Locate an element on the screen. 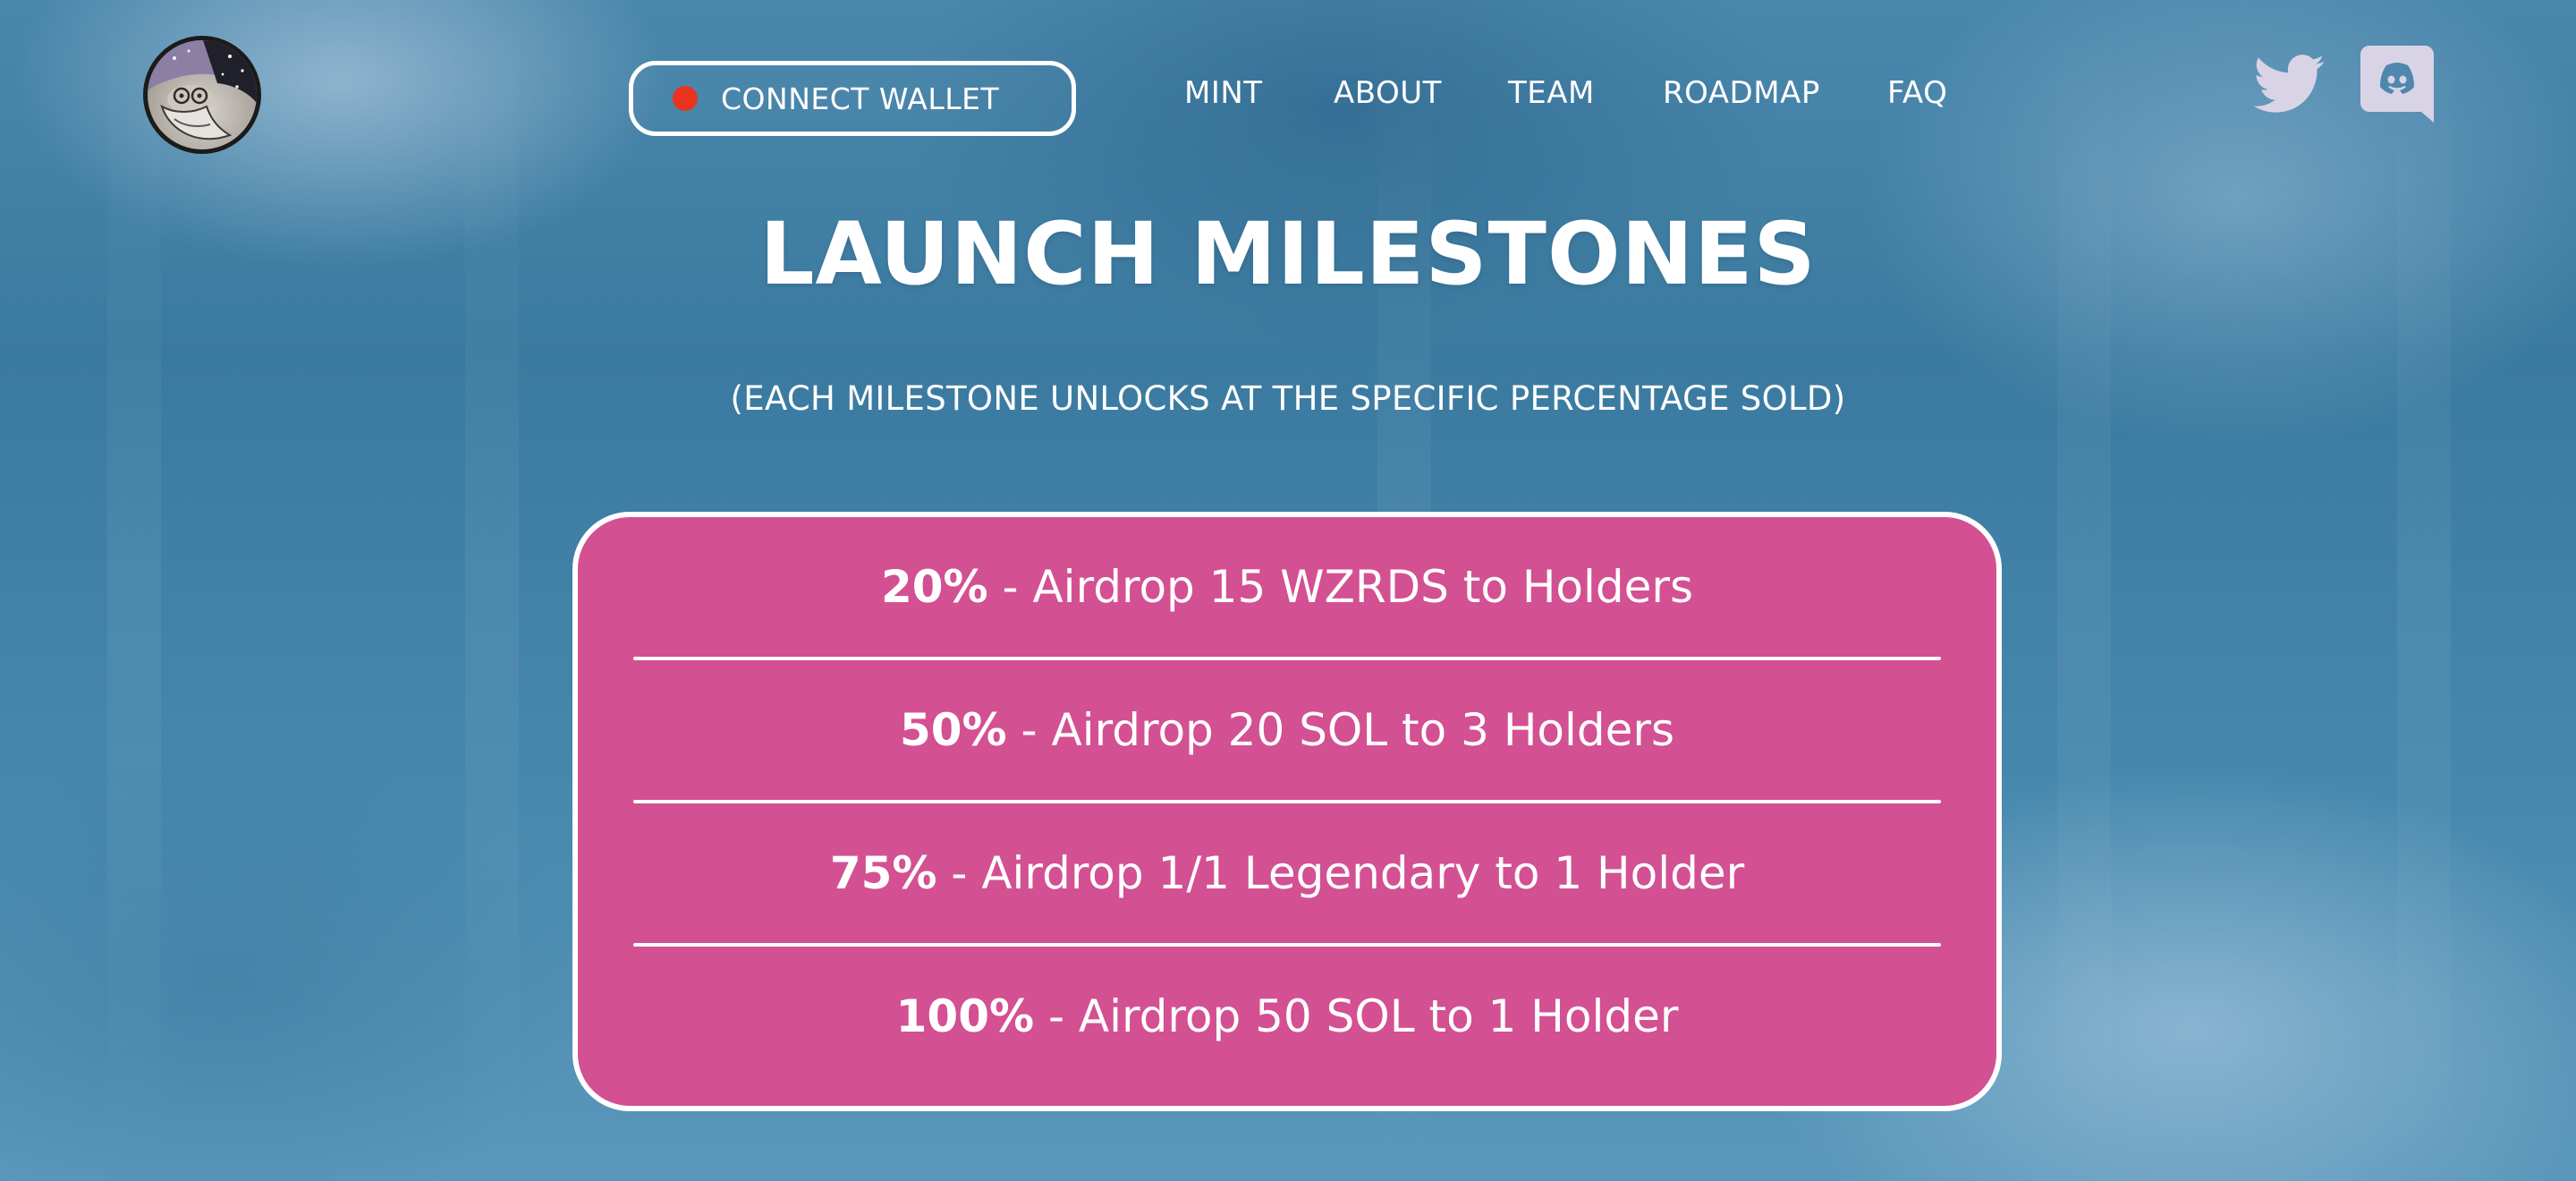  milestone-item: 75% - Airdrop 1/1 Legendary to 1 Holder is located at coordinates (1287, 873).